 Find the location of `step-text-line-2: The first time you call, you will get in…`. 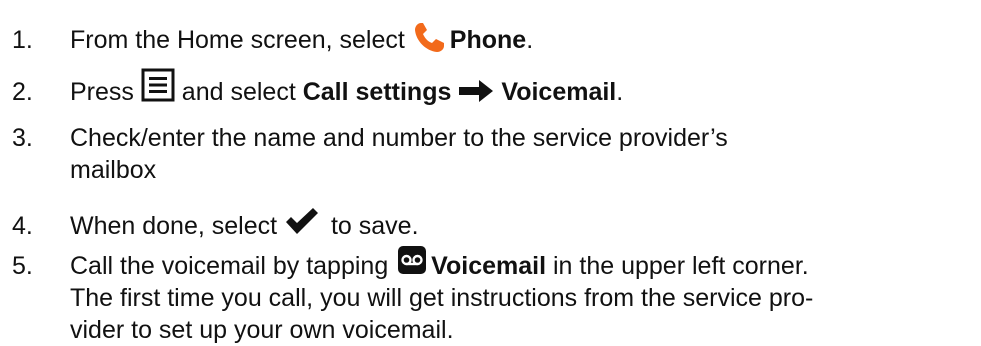

step-text-line-2: The first time you call, you will get in… is located at coordinates (442, 298).